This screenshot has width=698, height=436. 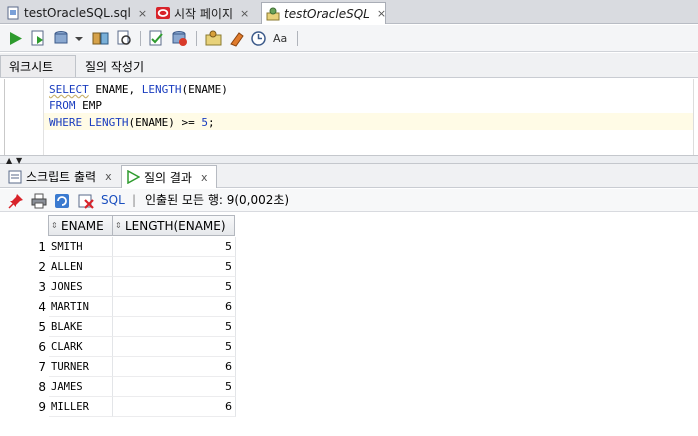 What do you see at coordinates (156, 38) in the screenshot?
I see `sql-tuning-icon` at bounding box center [156, 38].